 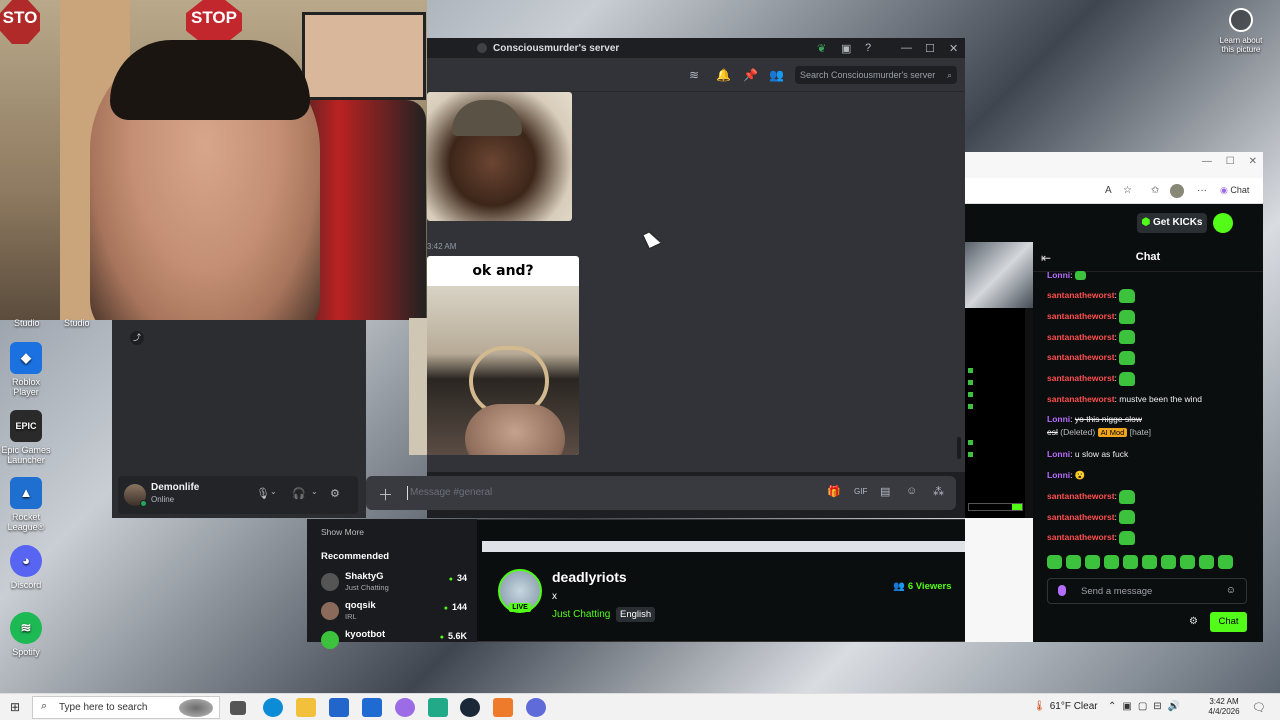 What do you see at coordinates (397, 612) in the screenshot?
I see `recommended-channel: qoqsik IRL 144` at bounding box center [397, 612].